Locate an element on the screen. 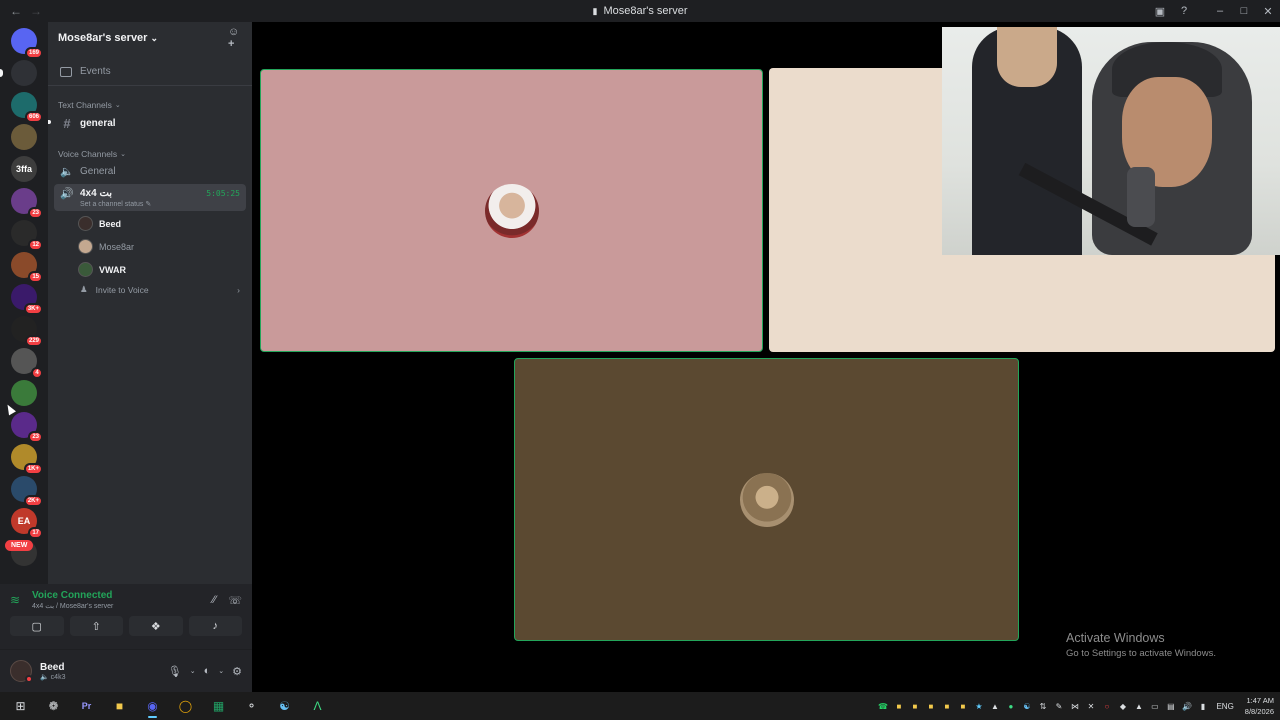 The width and height of the screenshot is (1280, 720). premiere-icon: Pr is located at coordinates (86, 706).